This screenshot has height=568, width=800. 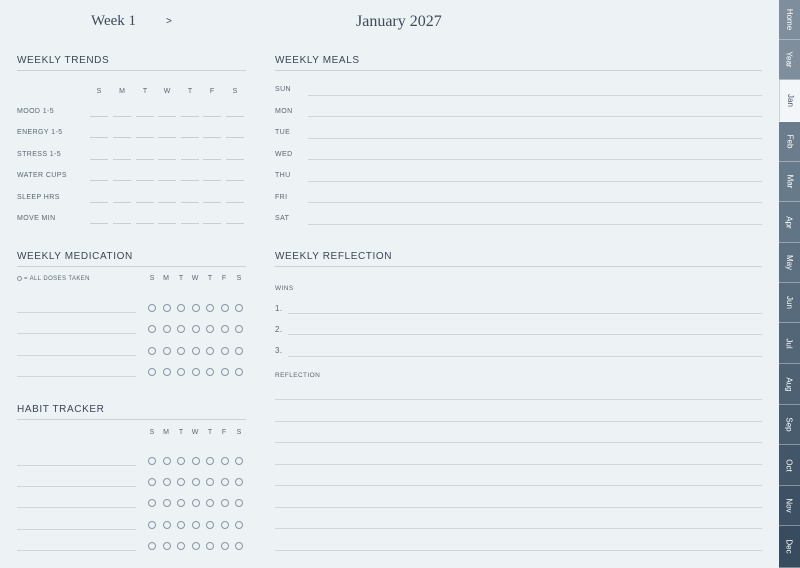 What do you see at coordinates (399, 22) in the screenshot?
I see `month-title: January 2027` at bounding box center [399, 22].